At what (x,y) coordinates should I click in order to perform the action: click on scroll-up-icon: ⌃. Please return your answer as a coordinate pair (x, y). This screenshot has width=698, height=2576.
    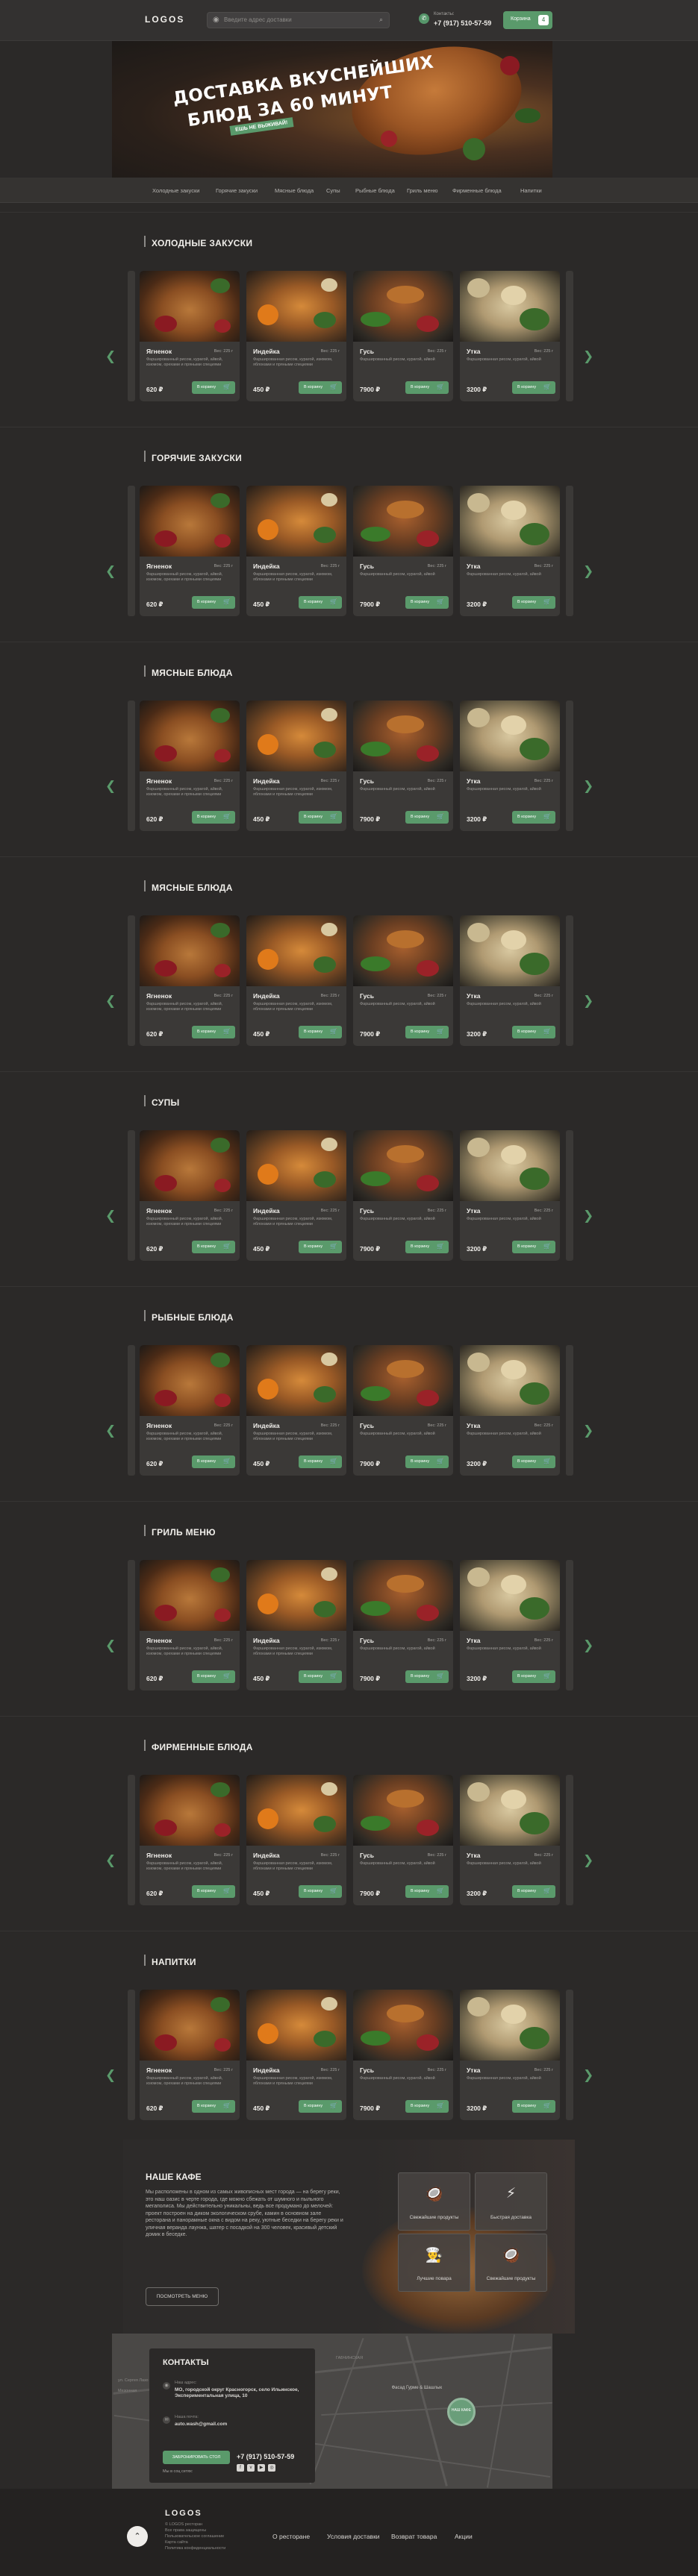
    Looking at the image, I should click on (137, 2536).